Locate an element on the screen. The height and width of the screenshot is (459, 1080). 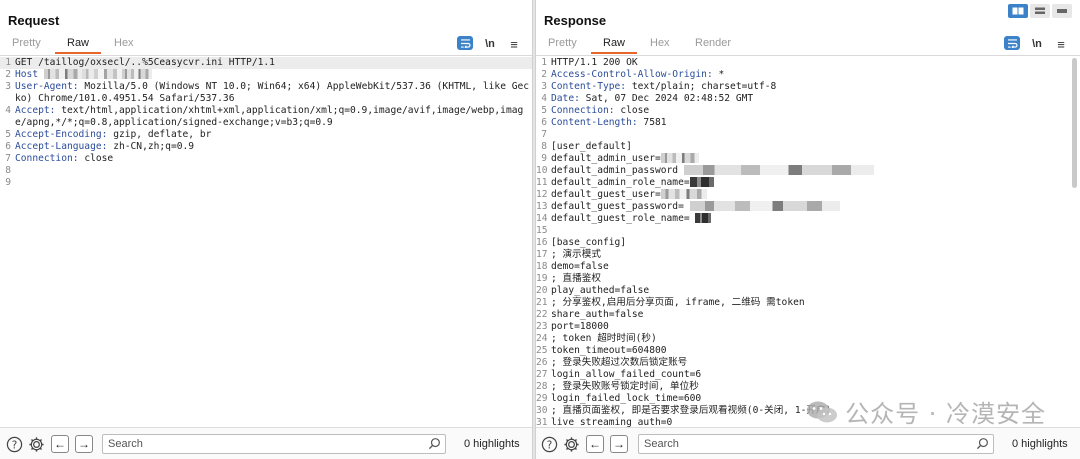
request-statusbar: ? ← → 0 highlights is located at coordinates (266, 443).